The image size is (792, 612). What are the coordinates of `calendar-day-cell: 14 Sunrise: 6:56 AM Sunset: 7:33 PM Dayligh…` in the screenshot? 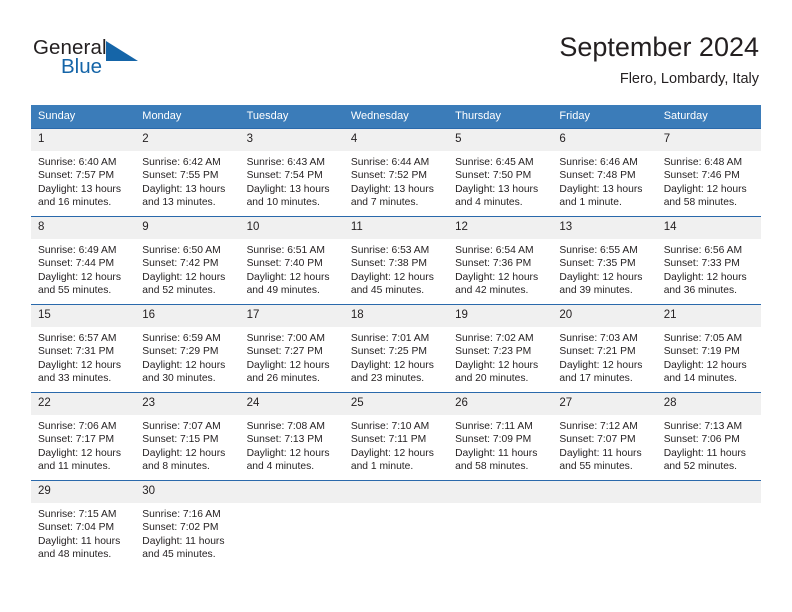 It's located at (708, 260).